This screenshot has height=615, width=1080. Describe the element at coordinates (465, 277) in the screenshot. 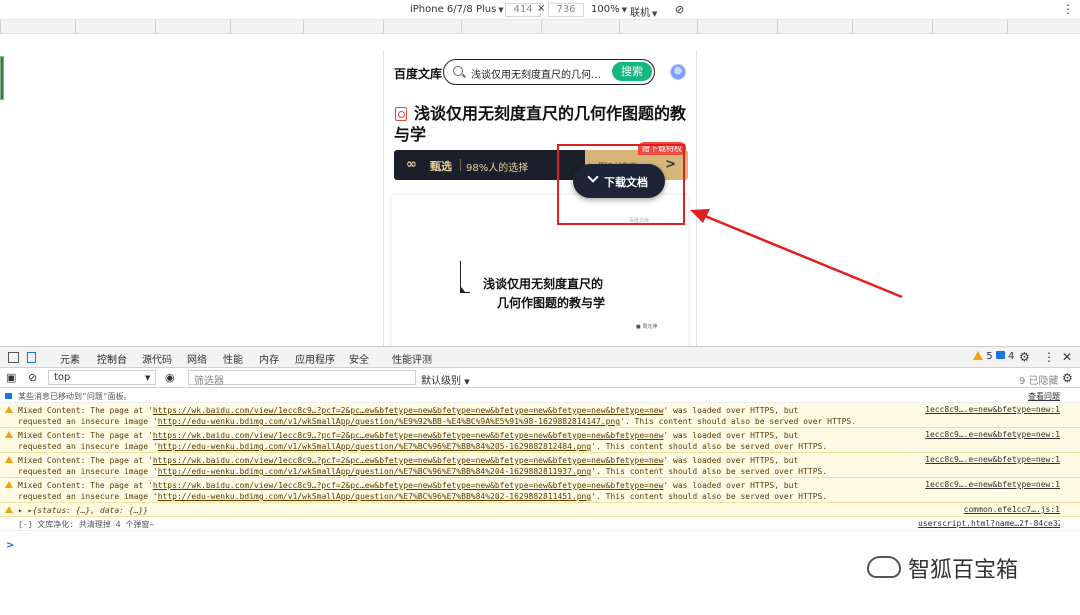

I see `bracket-decoration` at that location.